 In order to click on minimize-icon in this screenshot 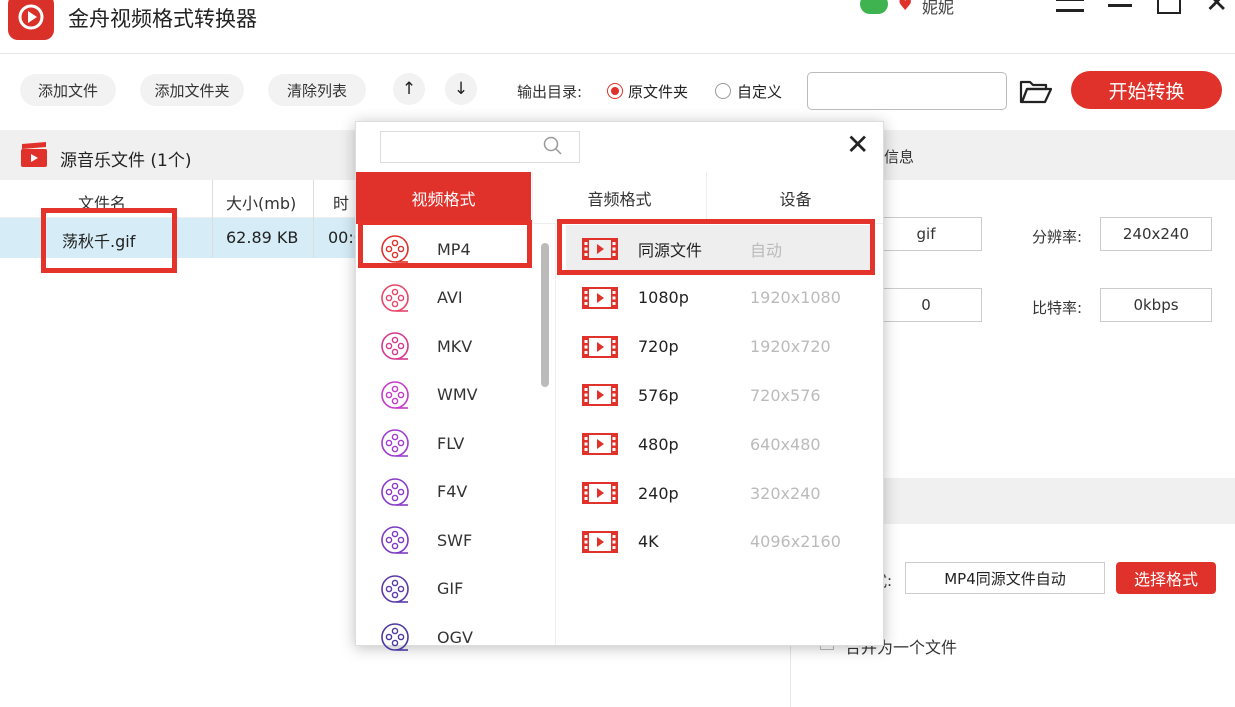, I will do `click(1120, 5)`.